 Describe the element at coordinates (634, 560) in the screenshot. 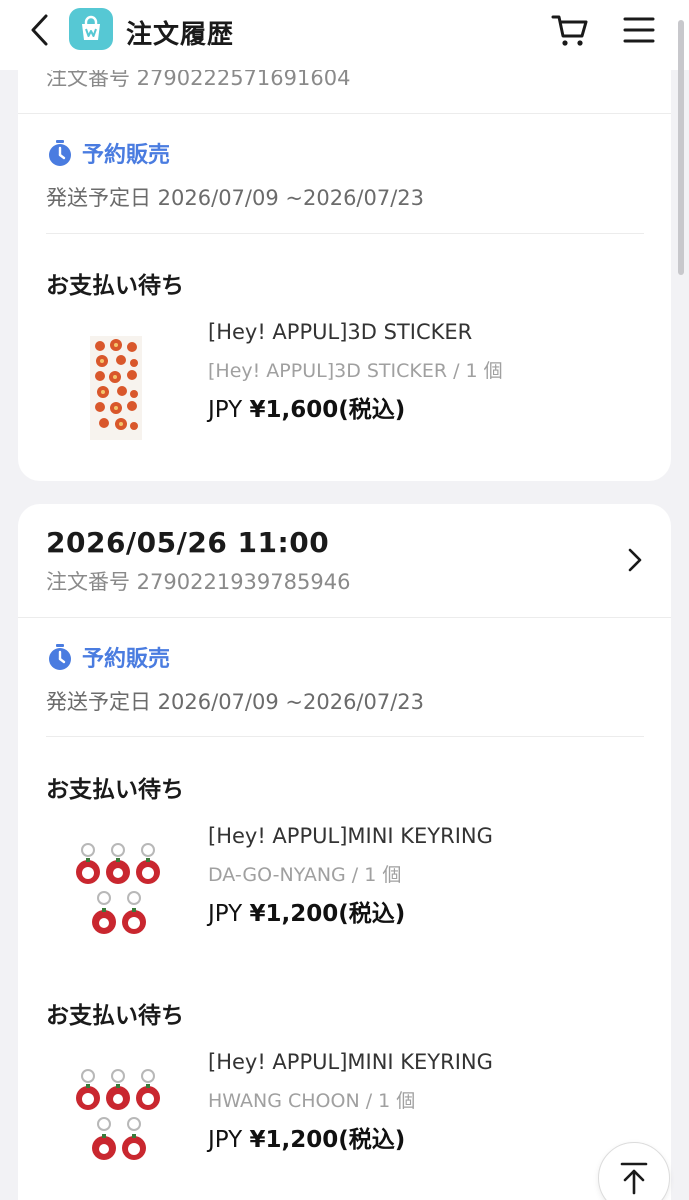

I see `chevron-right-icon` at that location.